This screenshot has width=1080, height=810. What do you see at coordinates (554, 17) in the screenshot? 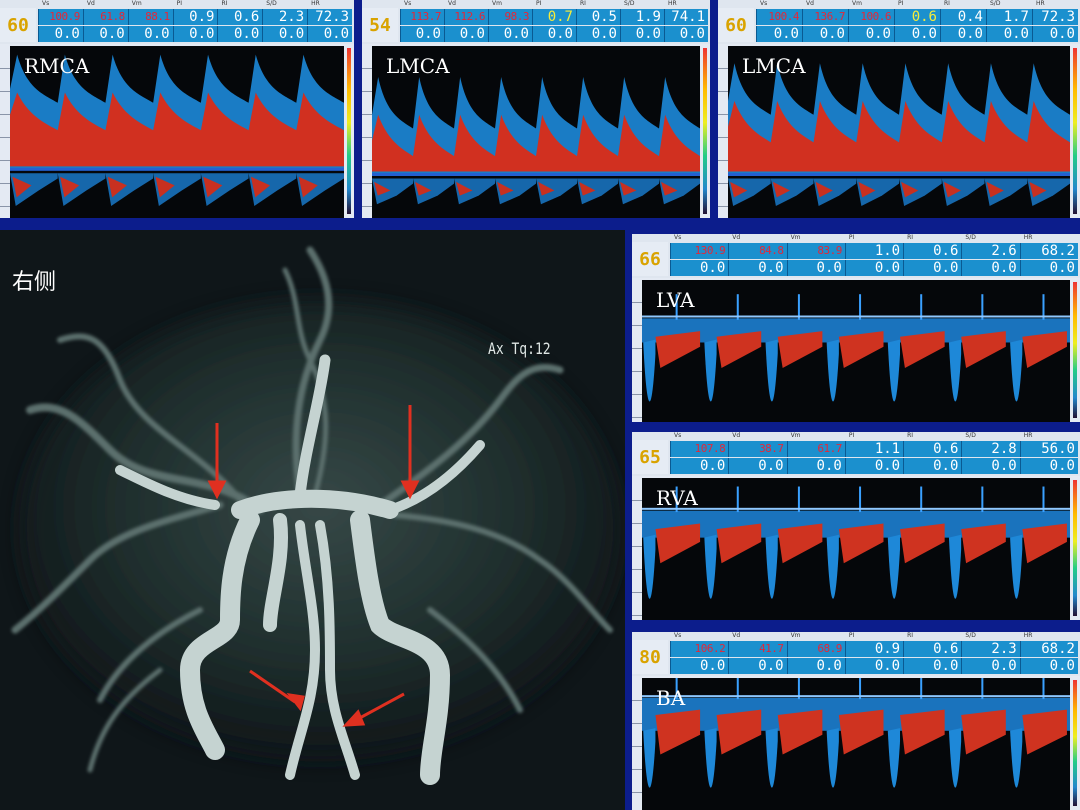
I see `measurement-row: 113.7 112.6 98.3 0.7 0.5 1.9 74.1` at bounding box center [554, 17].